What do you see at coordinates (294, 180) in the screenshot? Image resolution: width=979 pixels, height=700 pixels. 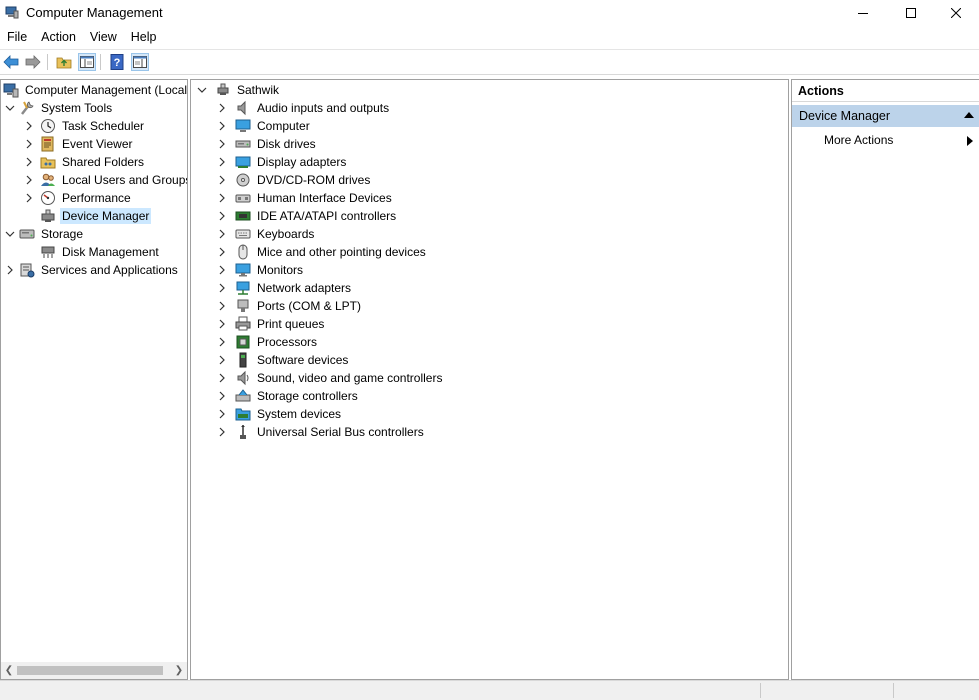 I see `device-category-dvd-cd-rom-drives: DVD/CD-ROM drives` at bounding box center [294, 180].